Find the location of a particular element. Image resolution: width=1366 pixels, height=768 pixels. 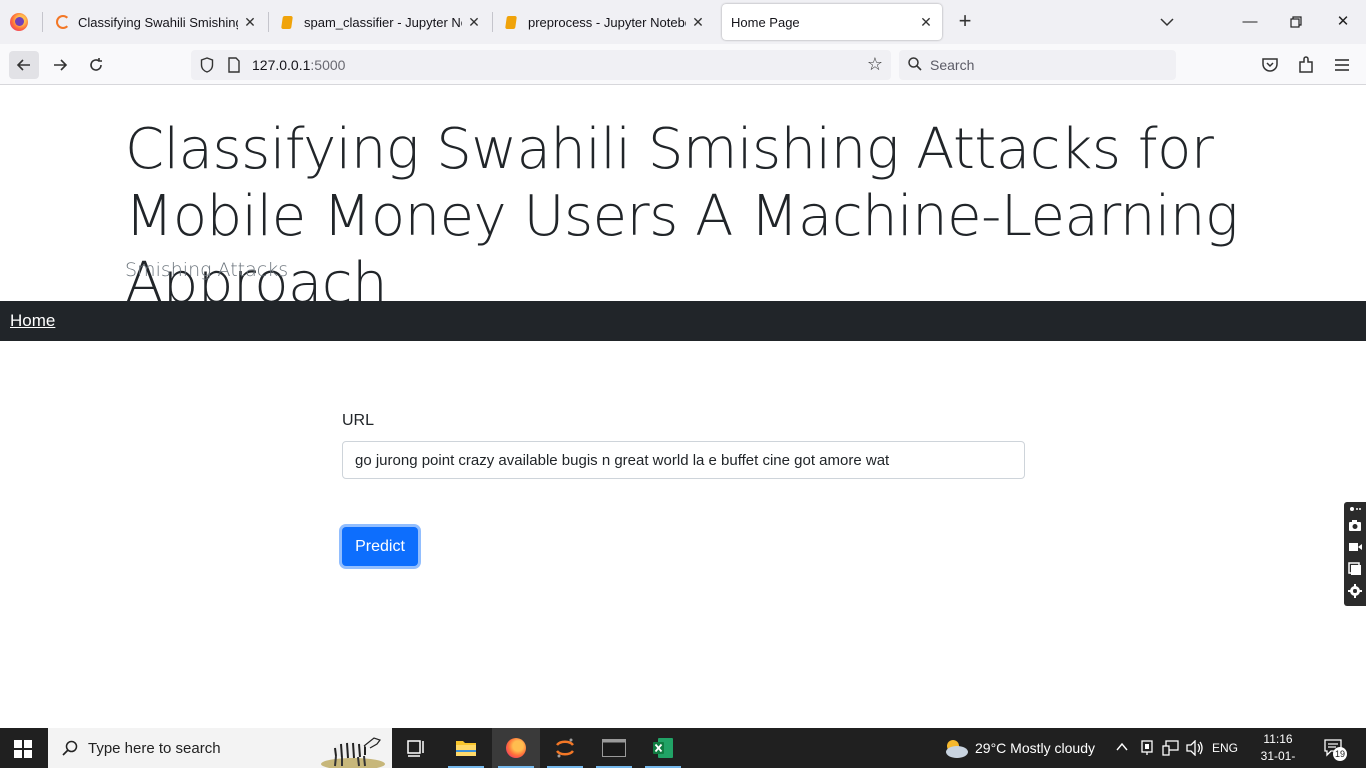

folder-icon is located at coordinates (466, 748).